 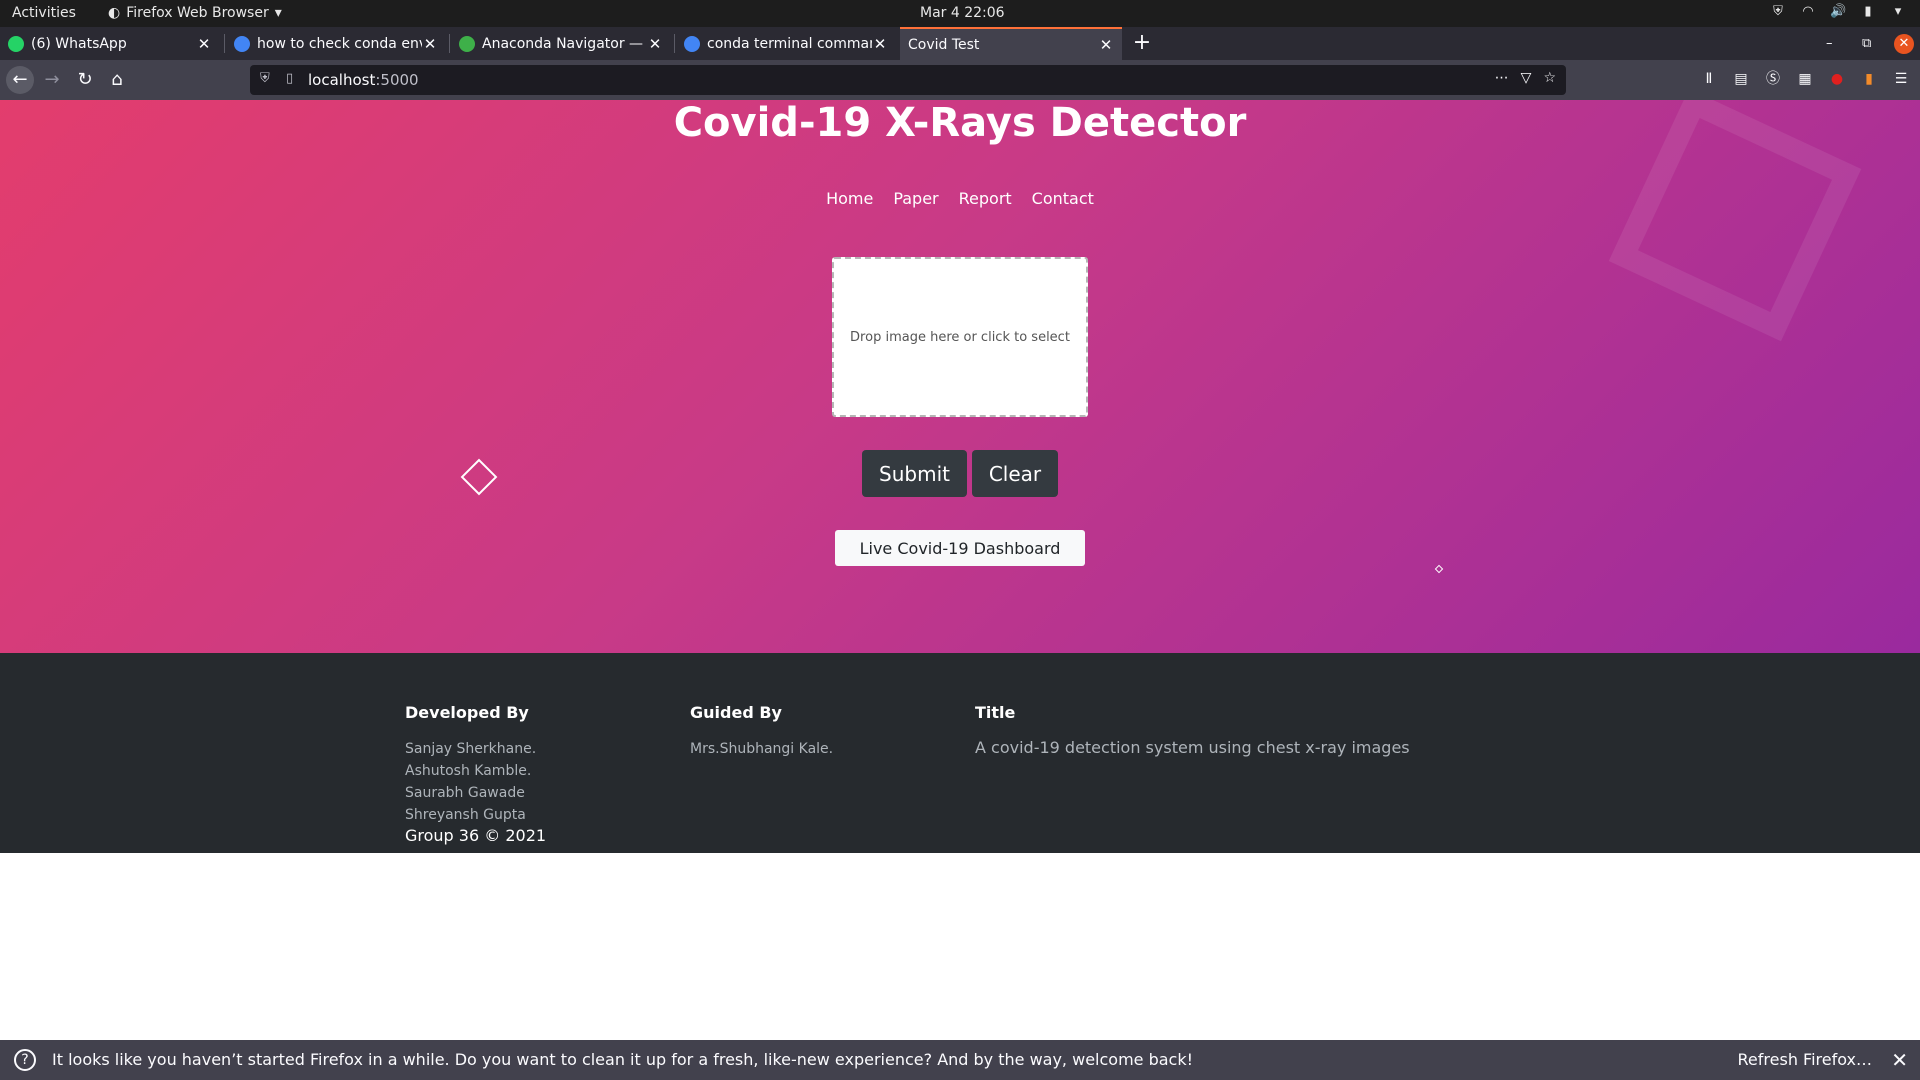 I want to click on maximize-button: ⧉, so click(x=1866, y=43).